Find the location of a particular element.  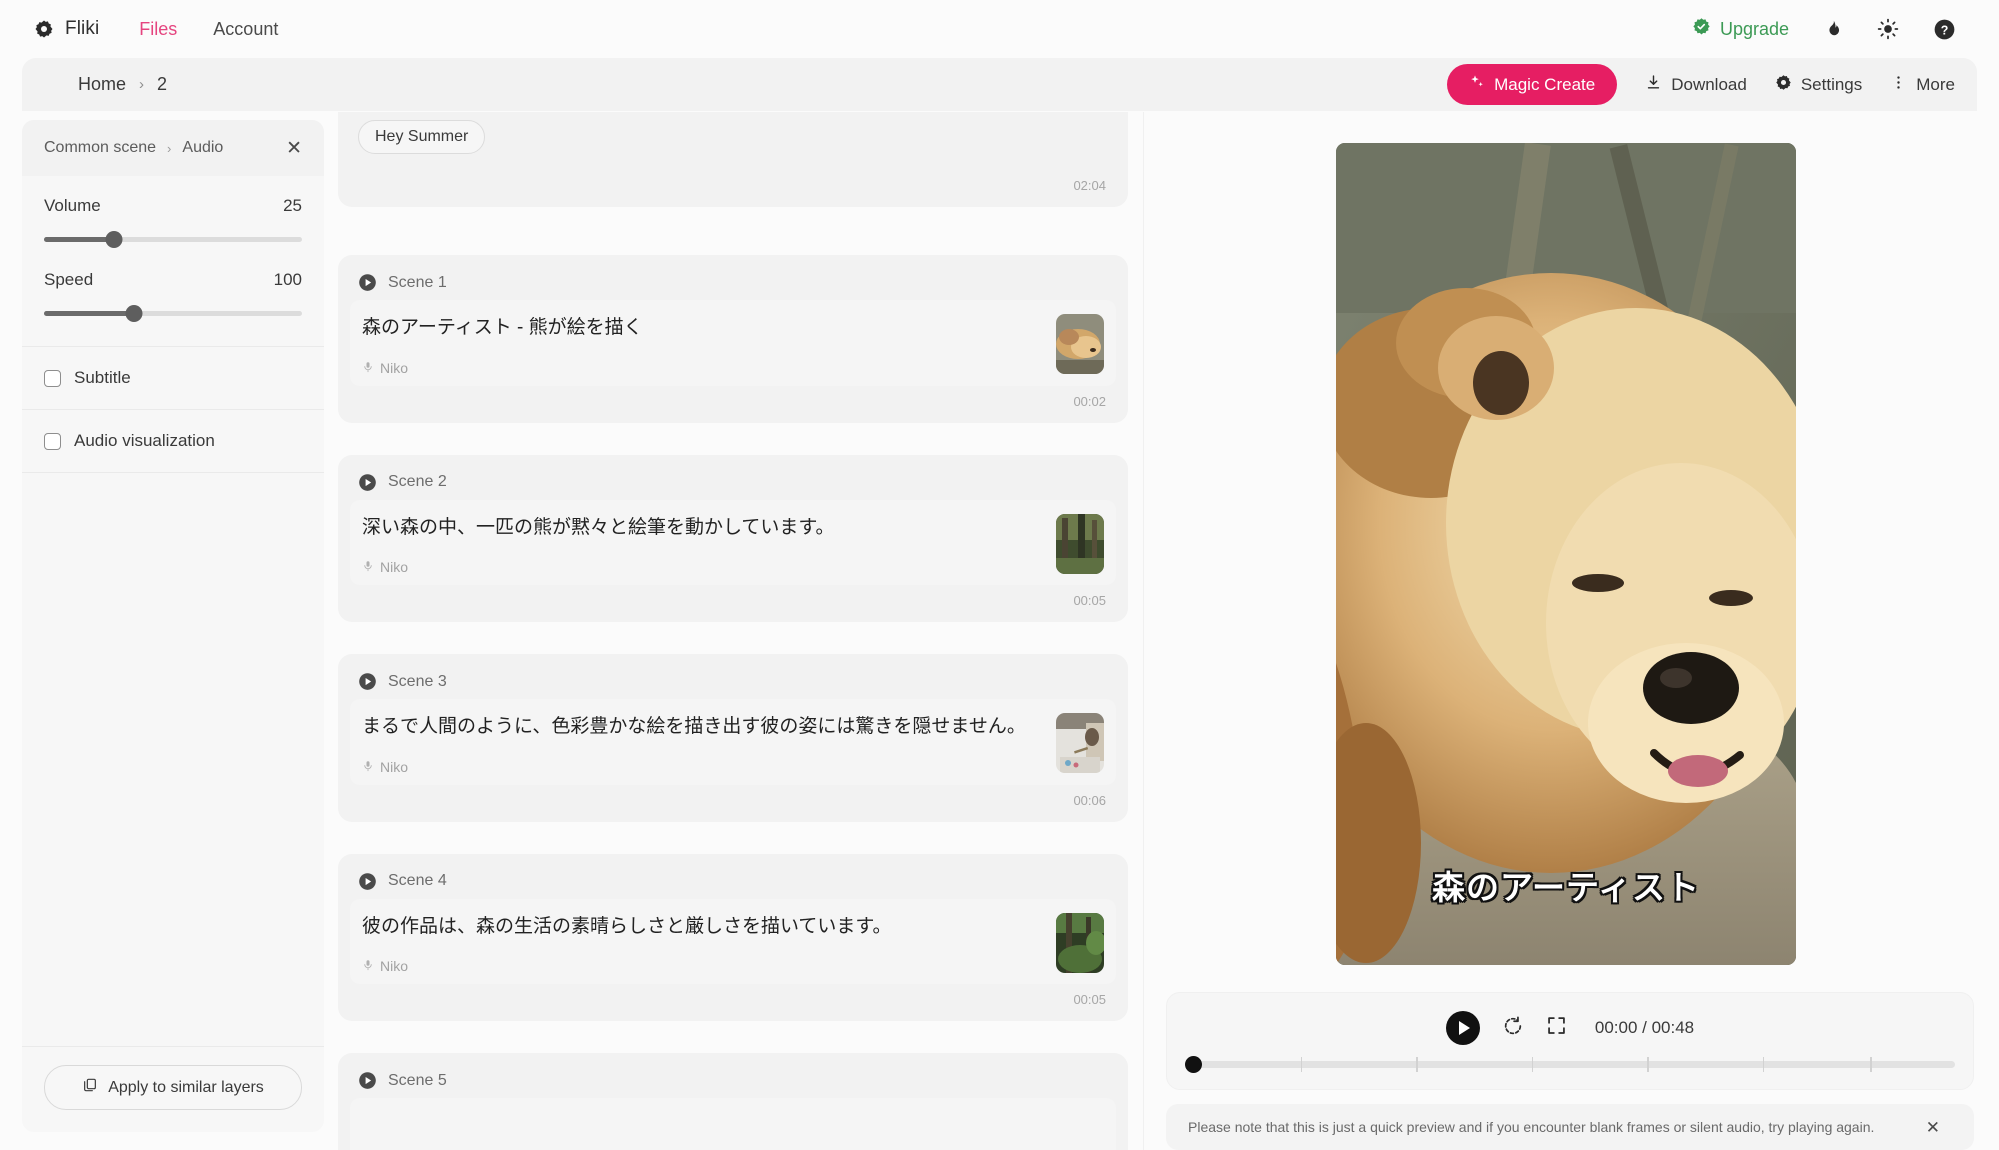

more-label: More is located at coordinates (1935, 84).